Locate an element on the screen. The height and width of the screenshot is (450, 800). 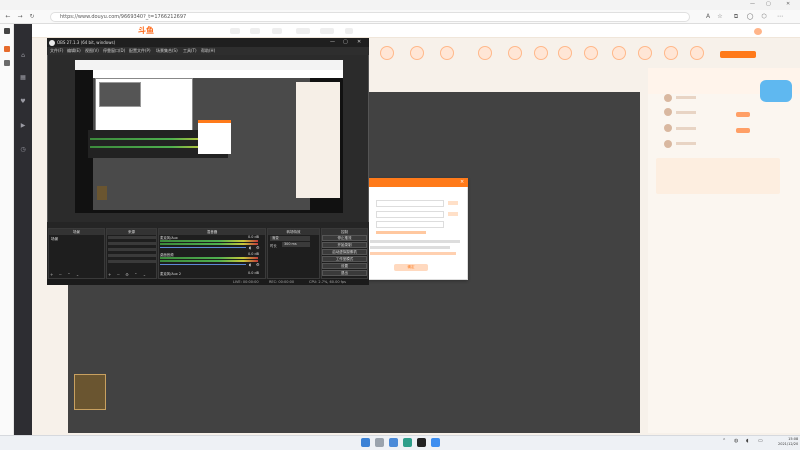
menu-icon: ⋯ is located at coordinates (780, 17).